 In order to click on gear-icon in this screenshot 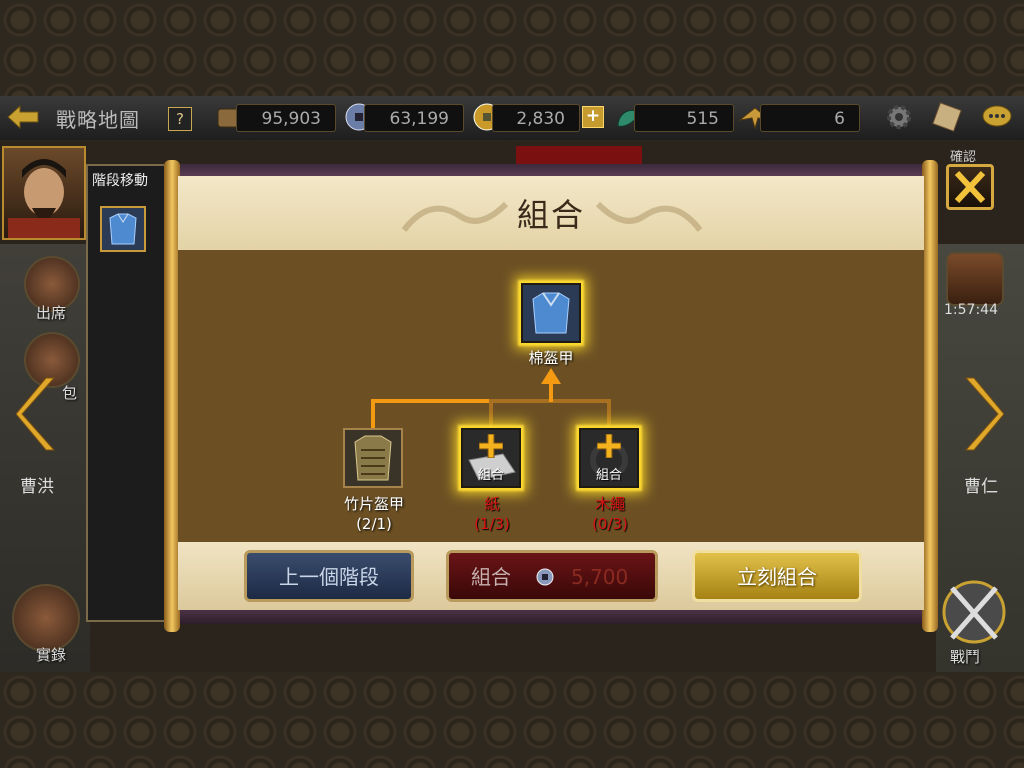, I will do `click(899, 117)`.